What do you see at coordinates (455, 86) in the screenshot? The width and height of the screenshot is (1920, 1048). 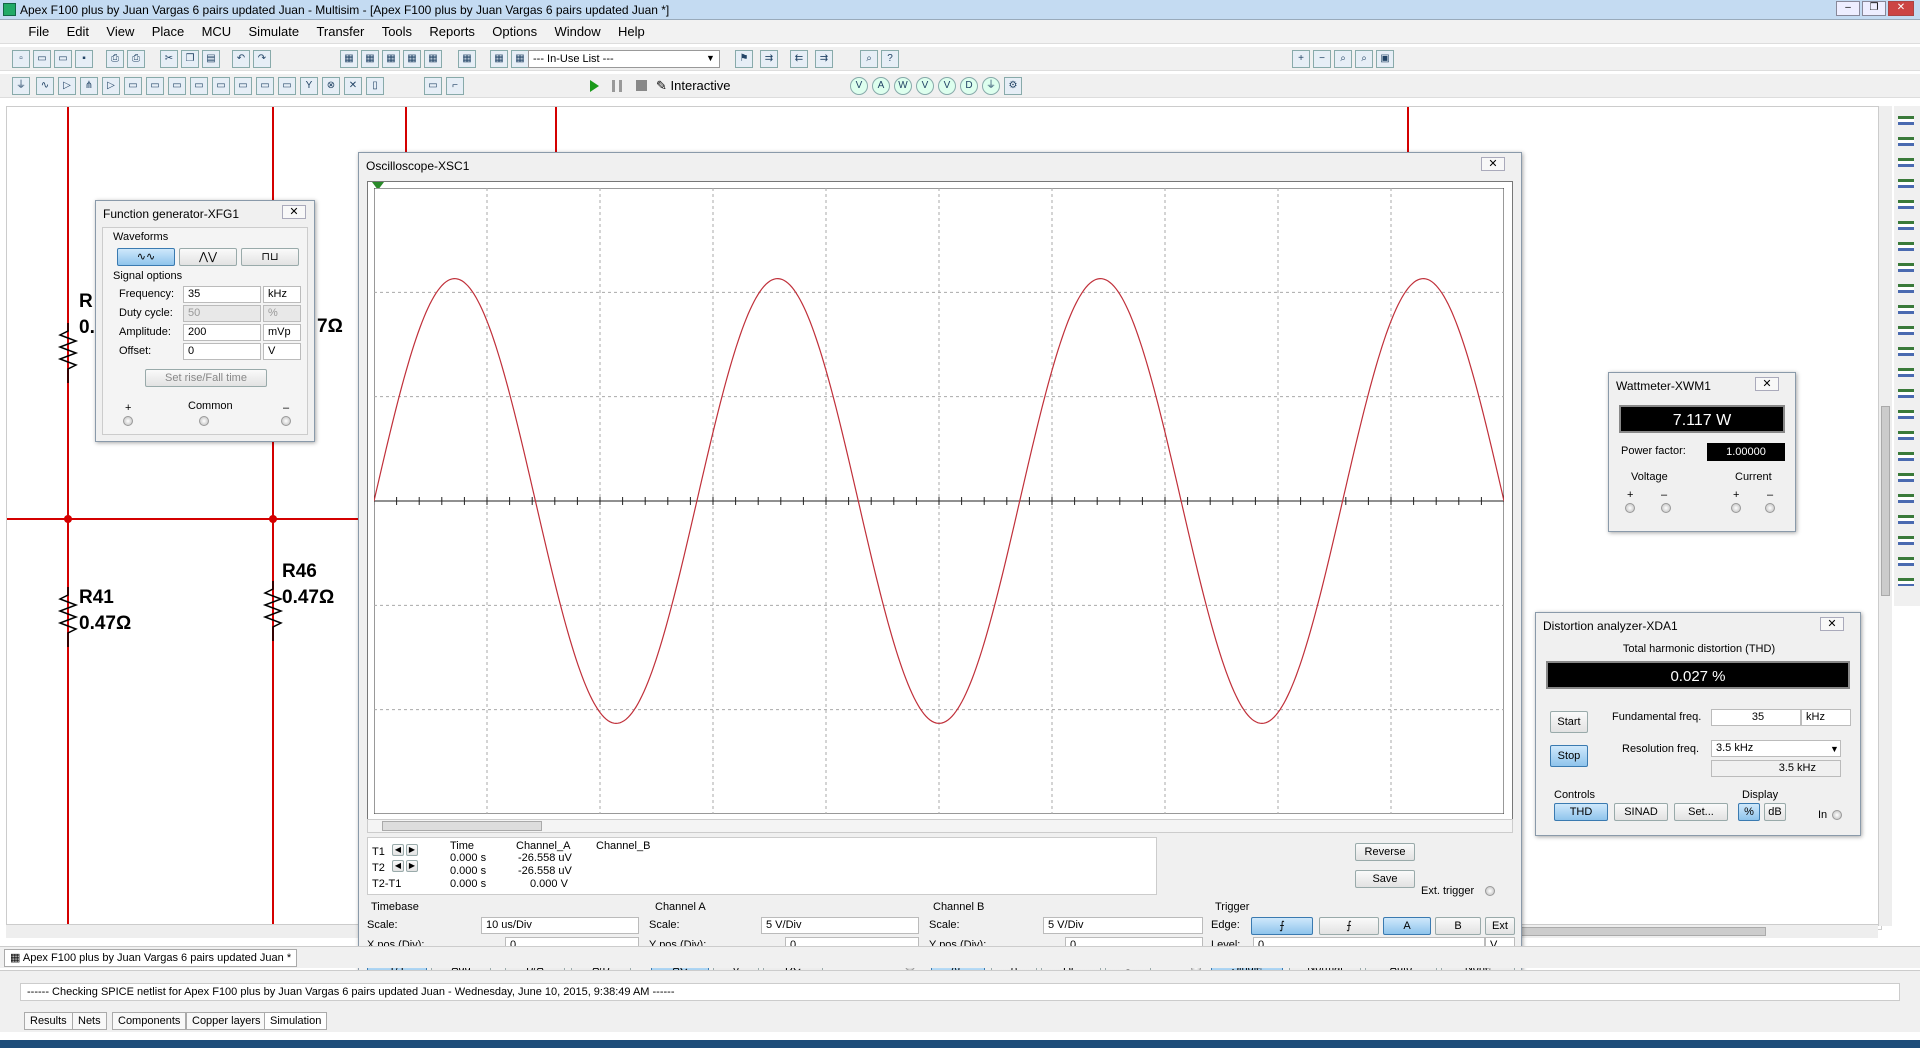 I see `bus-icon: ⌐` at bounding box center [455, 86].